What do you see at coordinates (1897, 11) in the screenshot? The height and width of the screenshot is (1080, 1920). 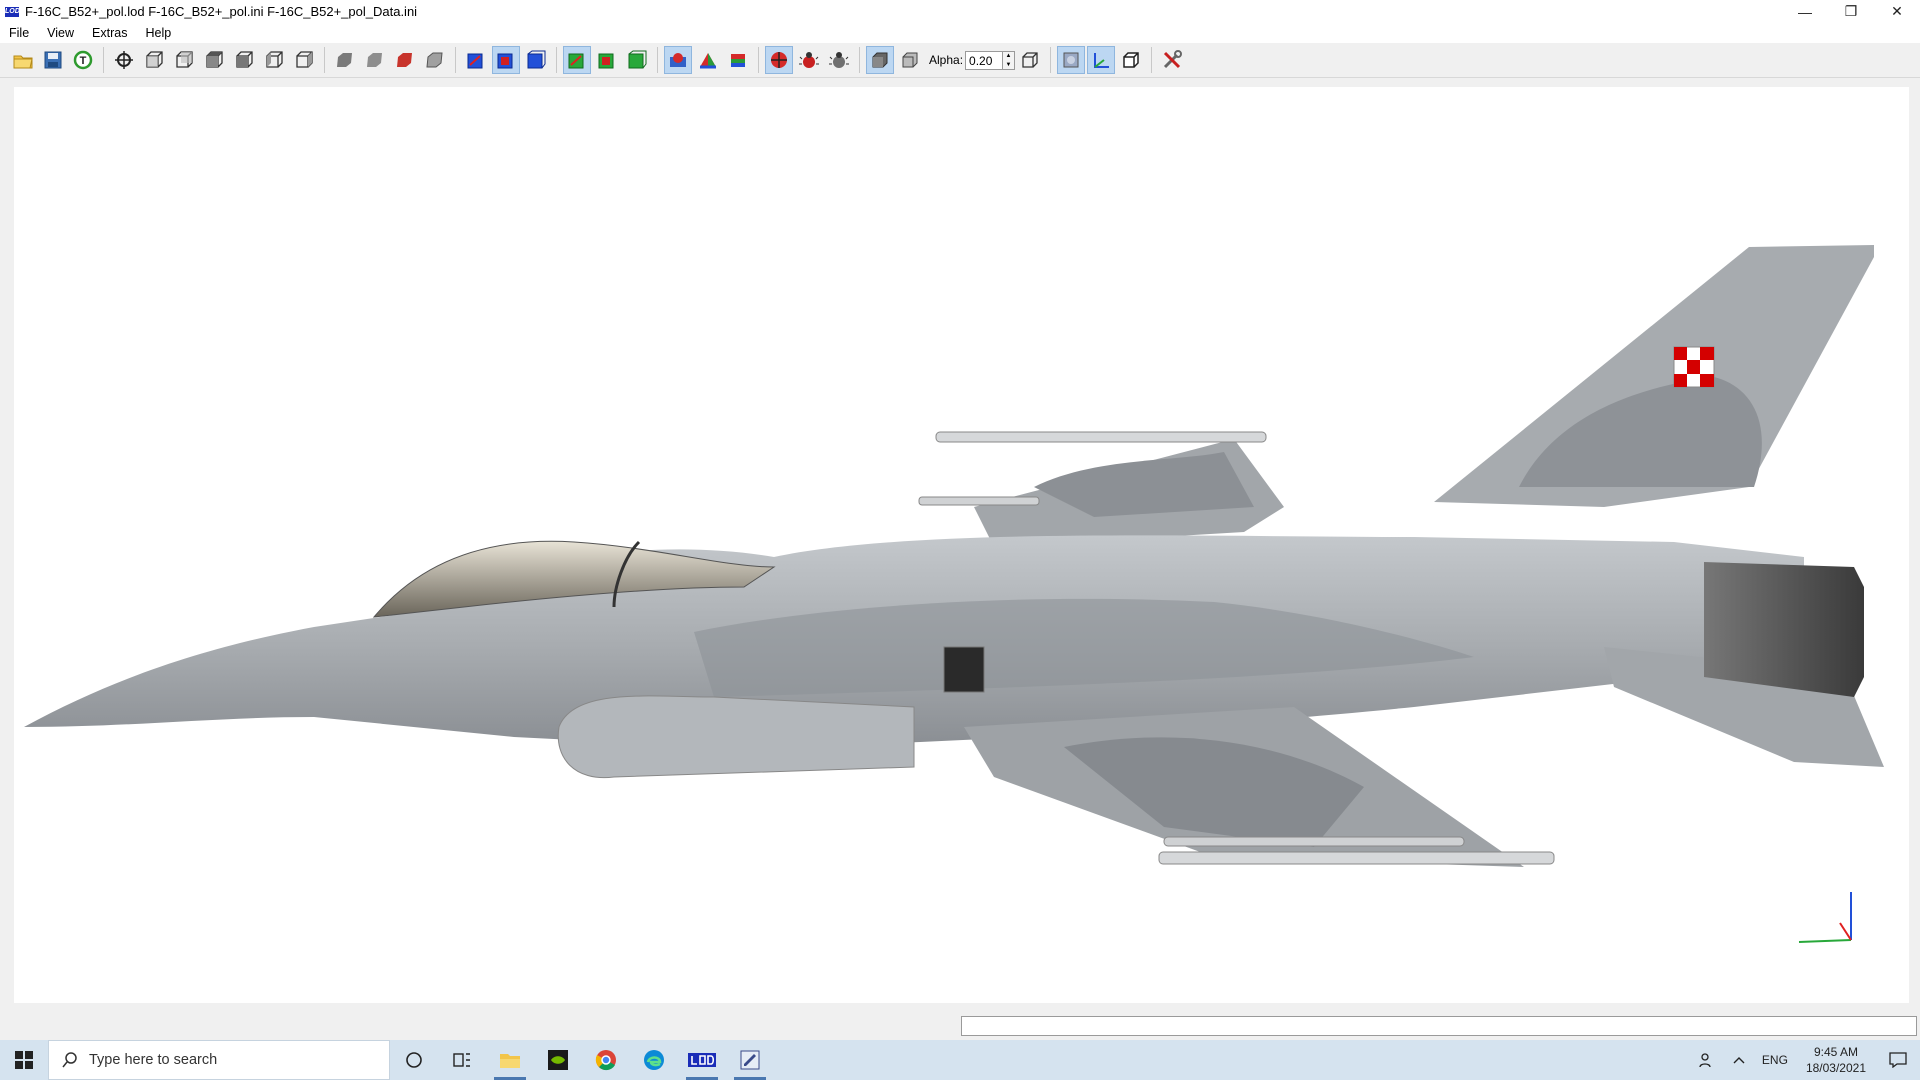 I see `close-button: ✕` at bounding box center [1897, 11].